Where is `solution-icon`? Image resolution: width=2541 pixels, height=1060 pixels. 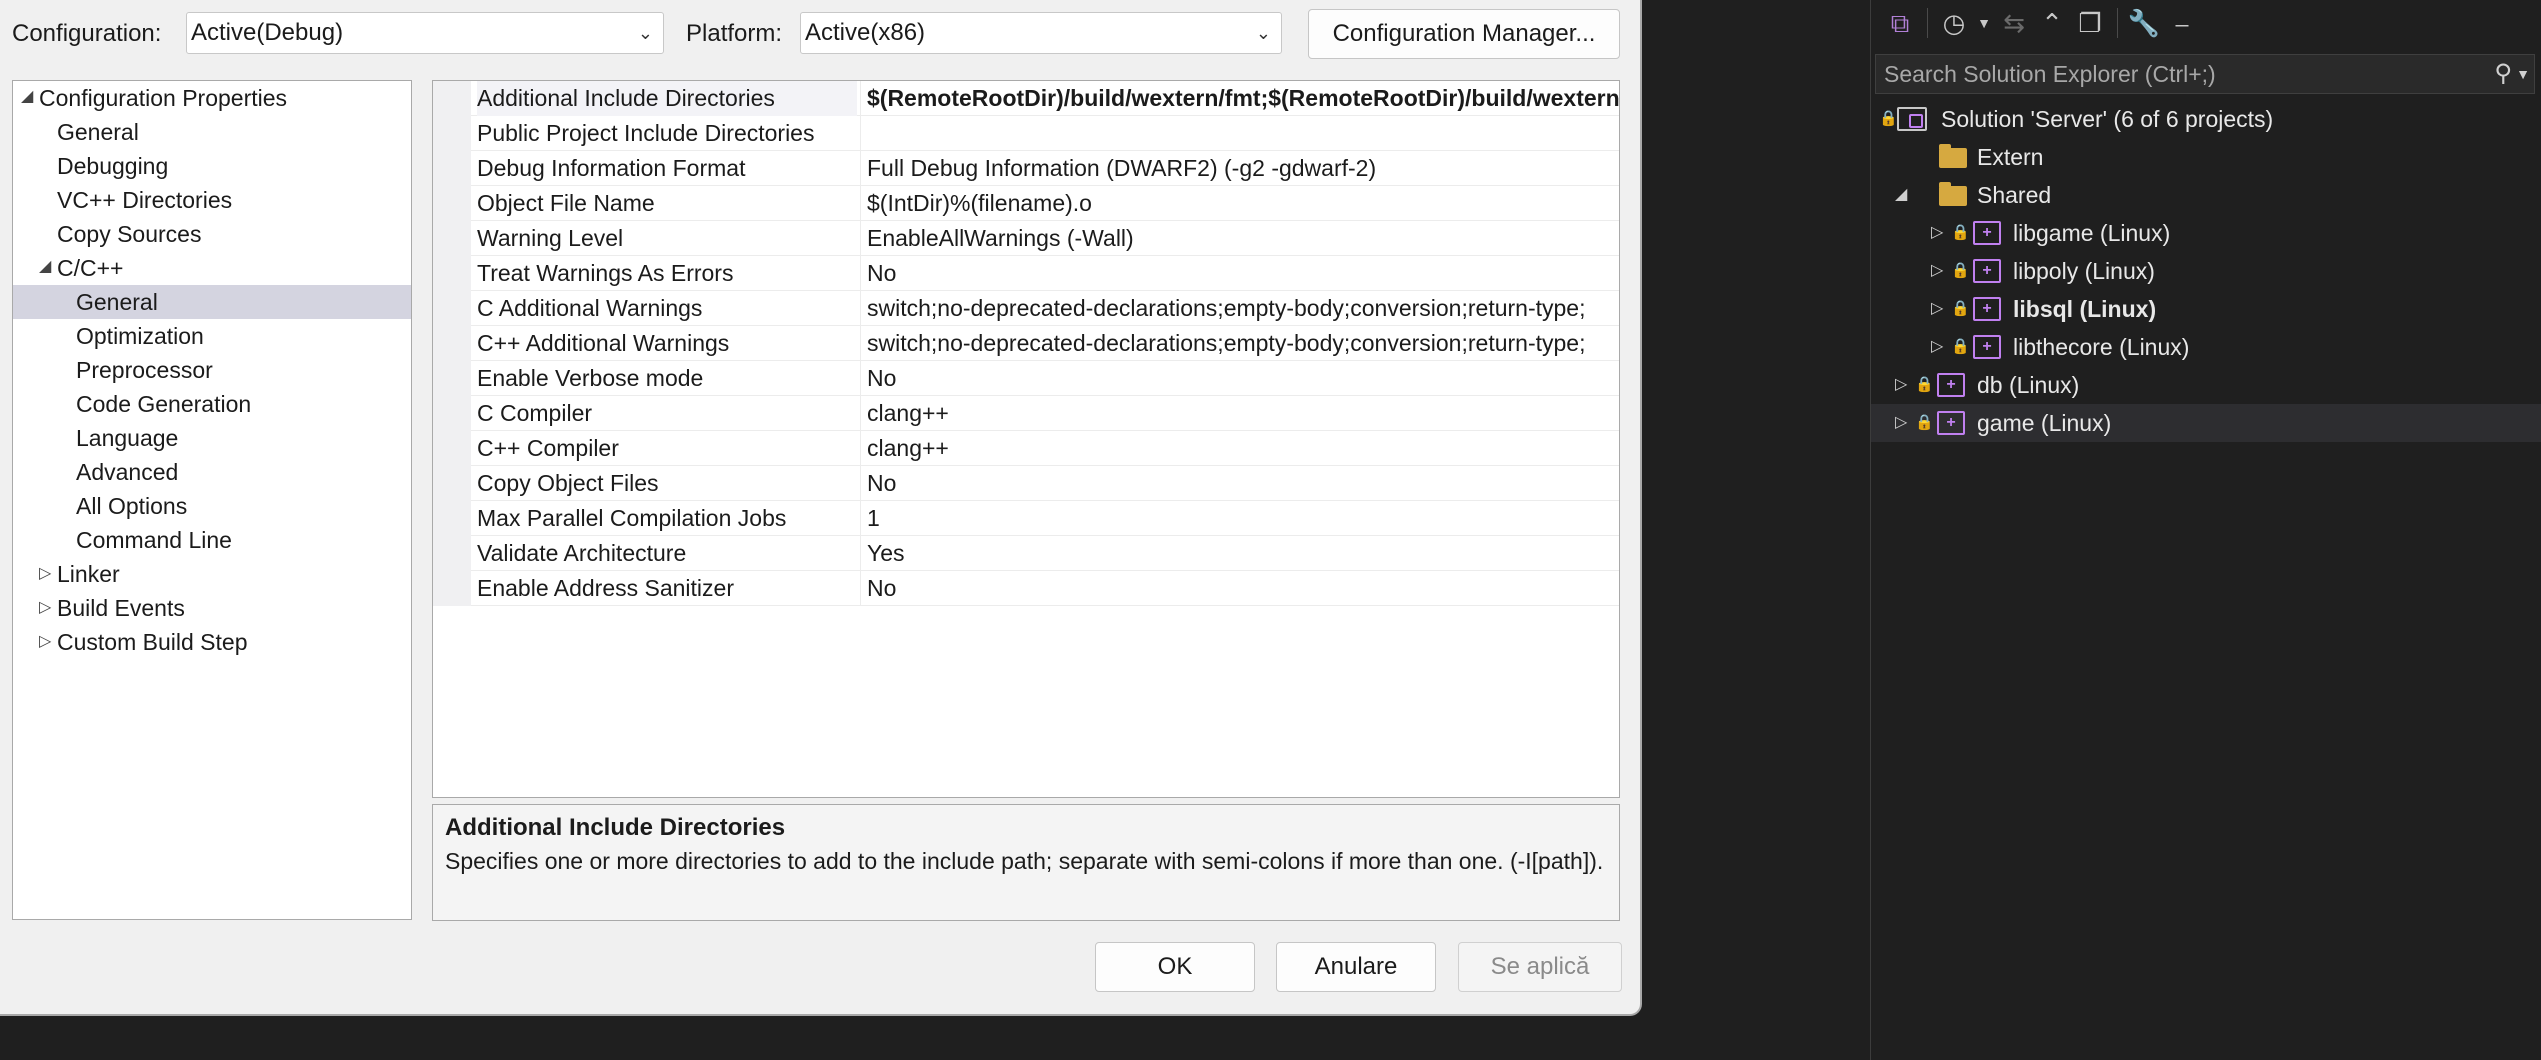
solution-icon is located at coordinates (1912, 119).